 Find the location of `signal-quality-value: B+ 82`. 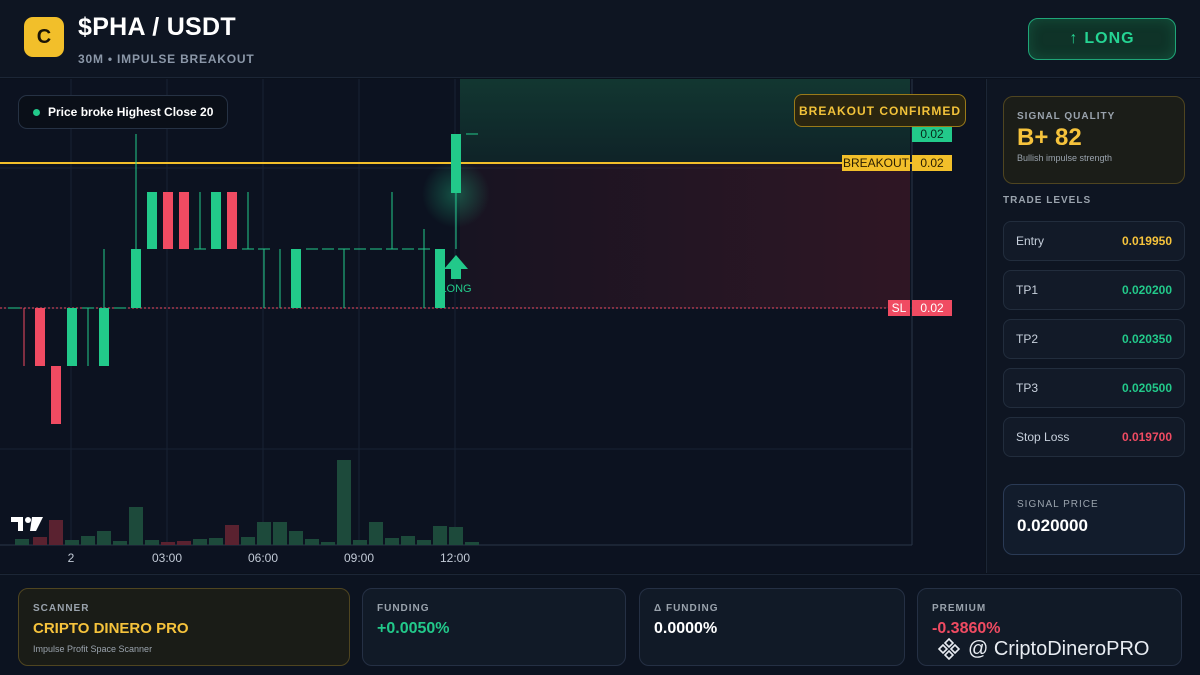

signal-quality-value: B+ 82 is located at coordinates (1049, 137).